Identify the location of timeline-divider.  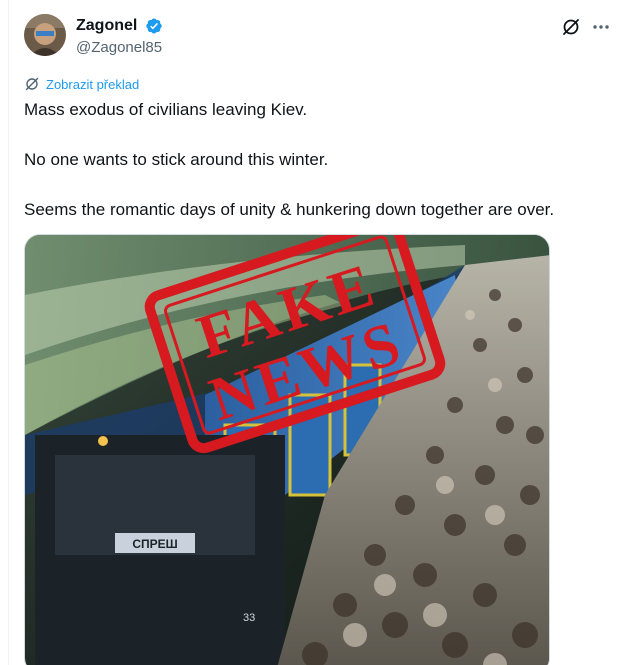
(8, 332).